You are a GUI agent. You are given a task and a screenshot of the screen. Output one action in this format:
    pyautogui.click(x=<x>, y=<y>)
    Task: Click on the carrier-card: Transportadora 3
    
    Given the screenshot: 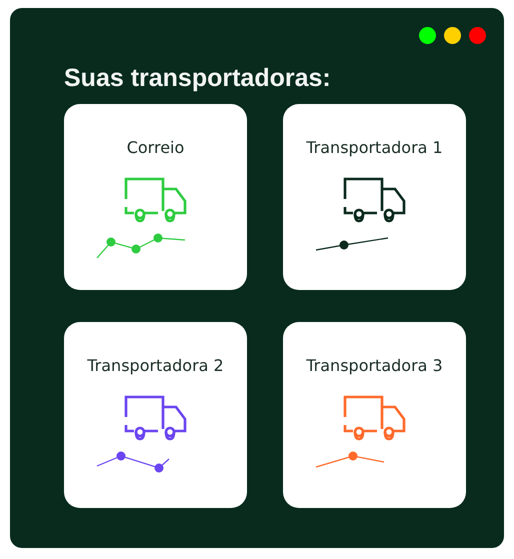 What is the action you would take?
    pyautogui.click(x=374, y=415)
    